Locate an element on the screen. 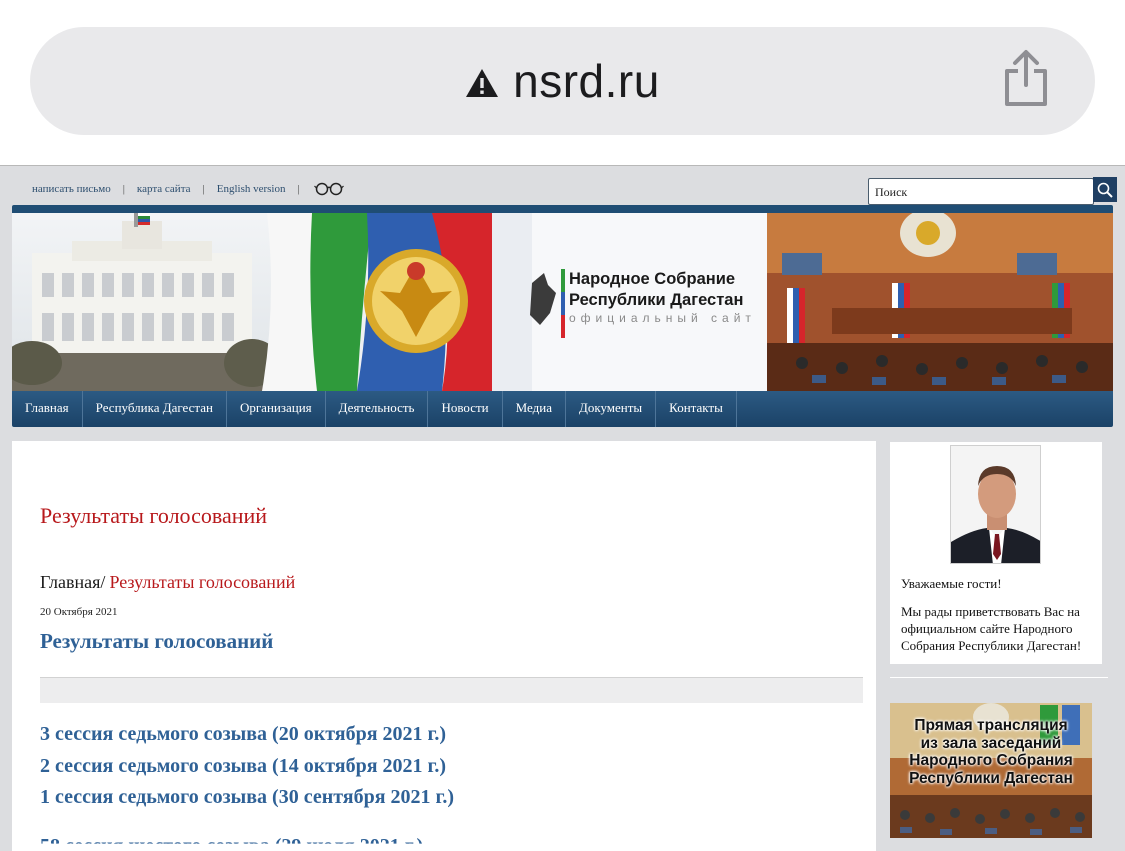 The width and height of the screenshot is (1125, 851). article-title: Результаты голосований is located at coordinates (156, 641).